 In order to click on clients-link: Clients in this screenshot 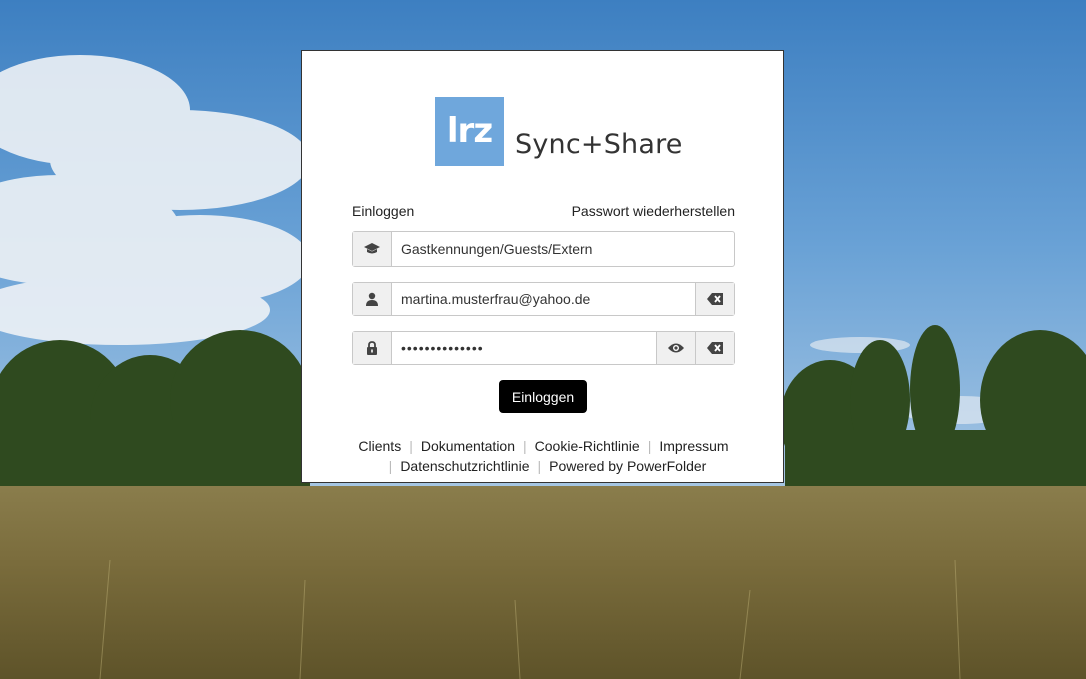, I will do `click(379, 446)`.